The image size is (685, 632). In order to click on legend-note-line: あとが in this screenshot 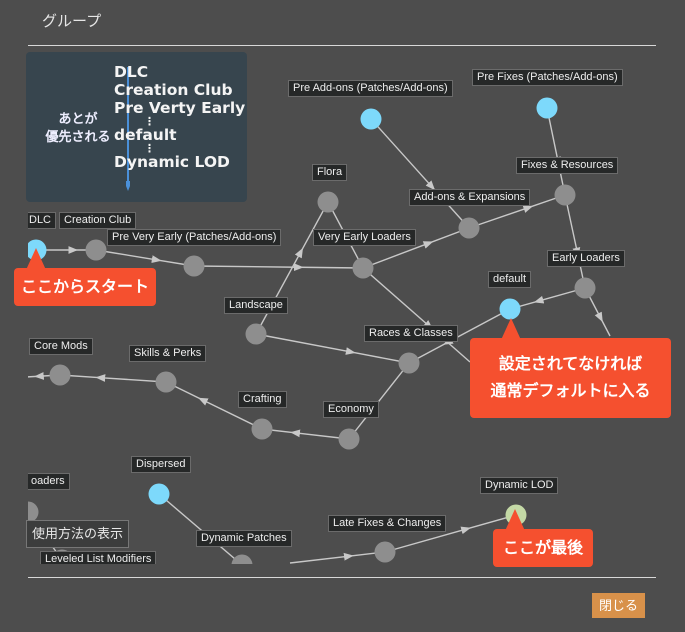, I will do `click(78, 118)`.